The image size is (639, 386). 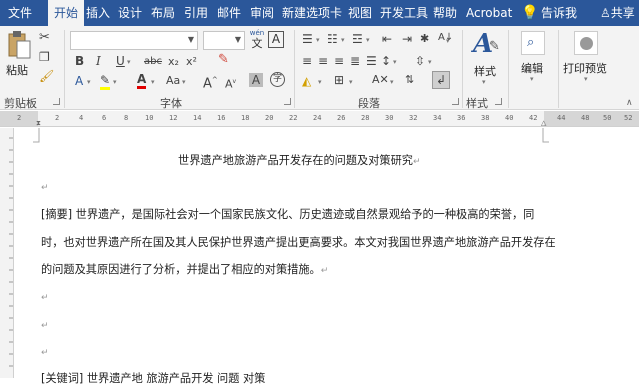 What do you see at coordinates (509, 118) in the screenshot?
I see `ruler-tick: 40` at bounding box center [509, 118].